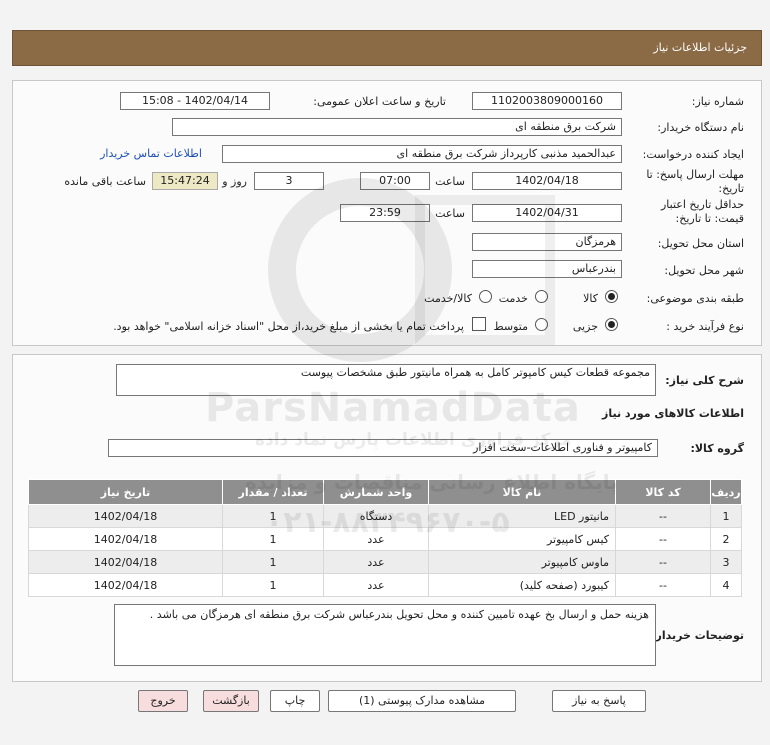 Image resolution: width=770 pixels, height=745 pixels. What do you see at coordinates (547, 213) in the screenshot?
I see `validity-date-field: 1402/04/31` at bounding box center [547, 213].